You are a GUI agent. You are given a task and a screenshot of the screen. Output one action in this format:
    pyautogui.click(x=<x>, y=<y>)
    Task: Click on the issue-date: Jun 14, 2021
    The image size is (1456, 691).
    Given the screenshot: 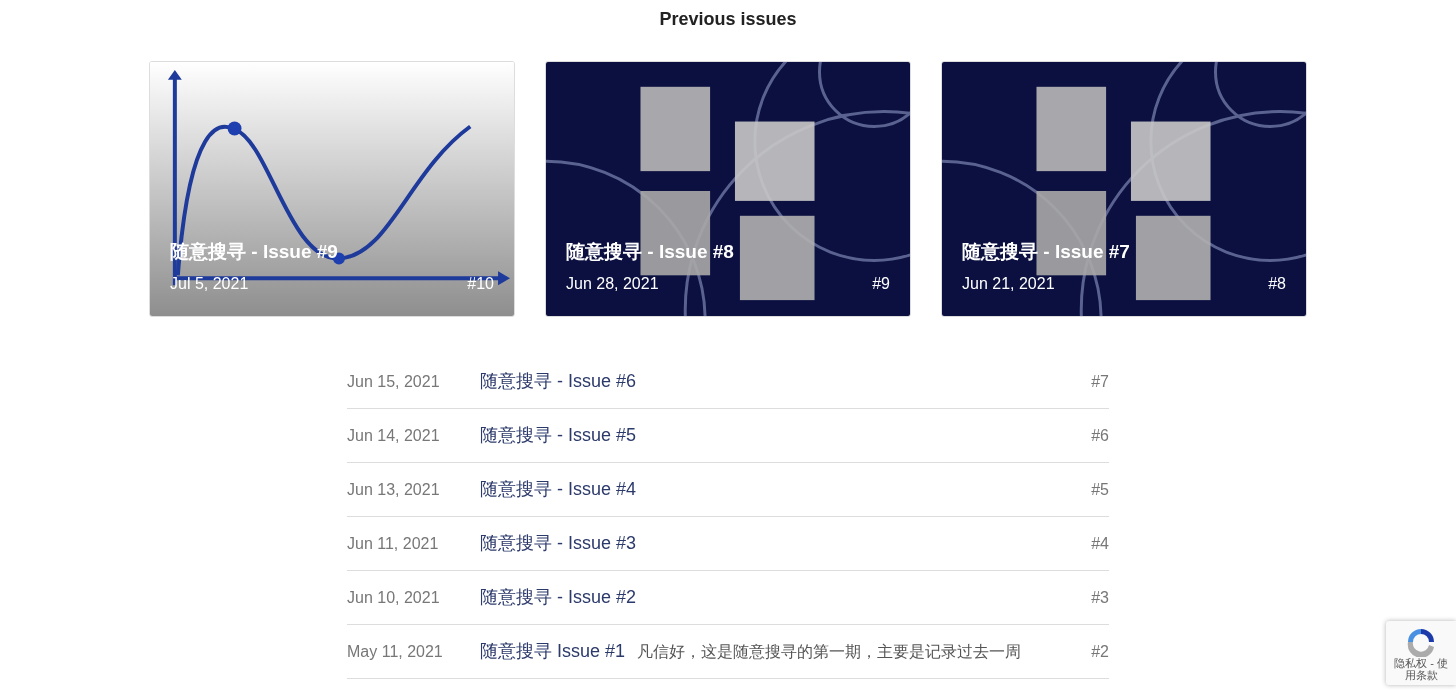 What is the action you would take?
    pyautogui.click(x=394, y=435)
    